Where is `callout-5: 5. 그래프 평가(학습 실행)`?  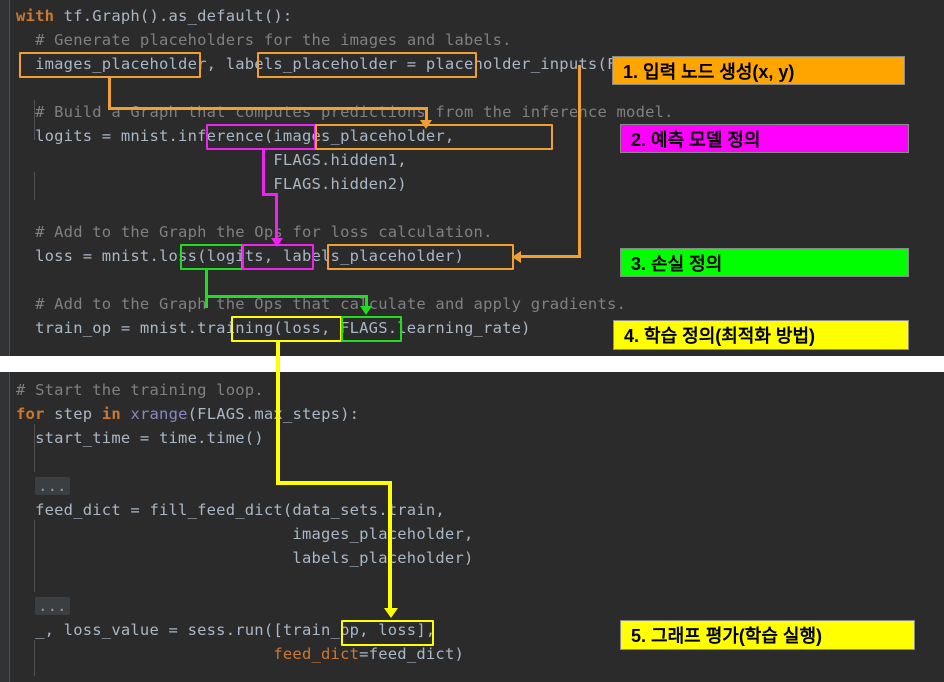
callout-5: 5. 그래프 평가(학습 실행) is located at coordinates (767, 635).